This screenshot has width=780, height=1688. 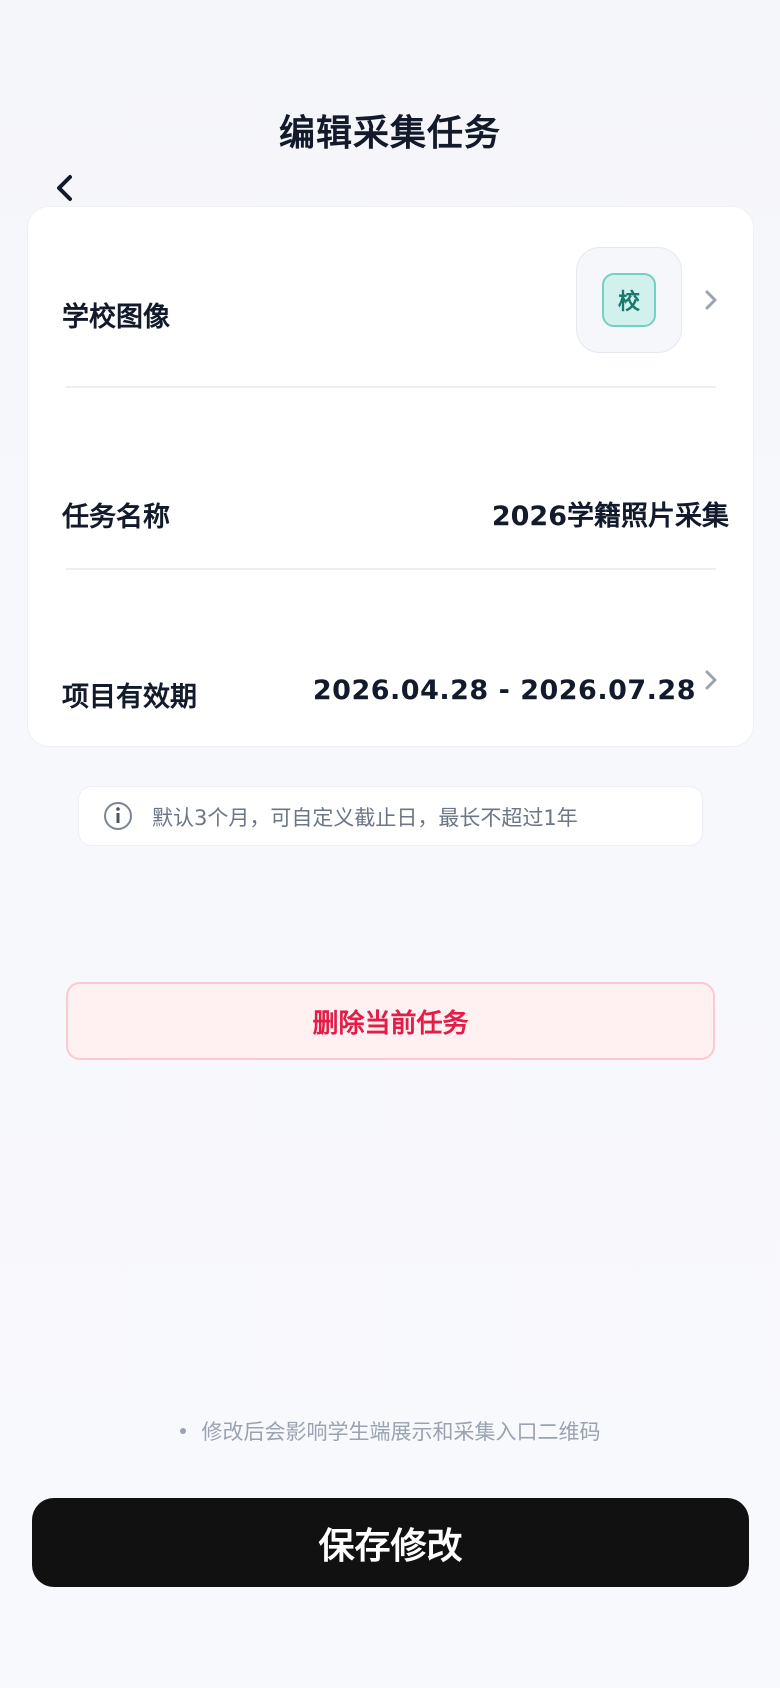 I want to click on info-icon, so click(x=118, y=816).